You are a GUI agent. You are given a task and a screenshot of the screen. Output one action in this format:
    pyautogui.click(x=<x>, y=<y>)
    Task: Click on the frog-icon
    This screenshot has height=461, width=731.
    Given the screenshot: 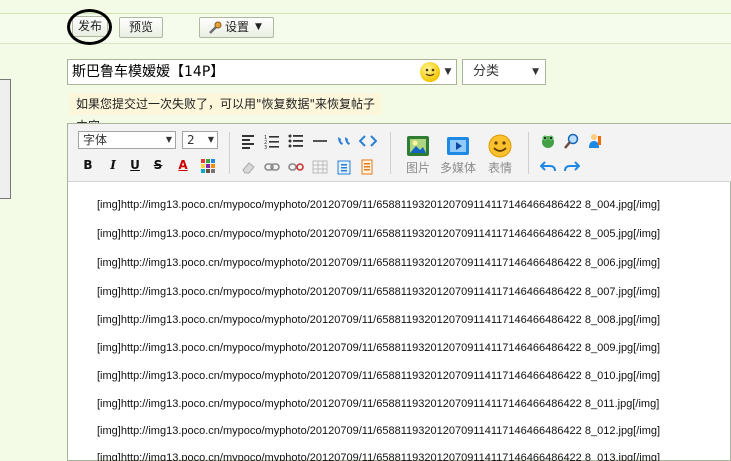 What is the action you would take?
    pyautogui.click(x=548, y=141)
    